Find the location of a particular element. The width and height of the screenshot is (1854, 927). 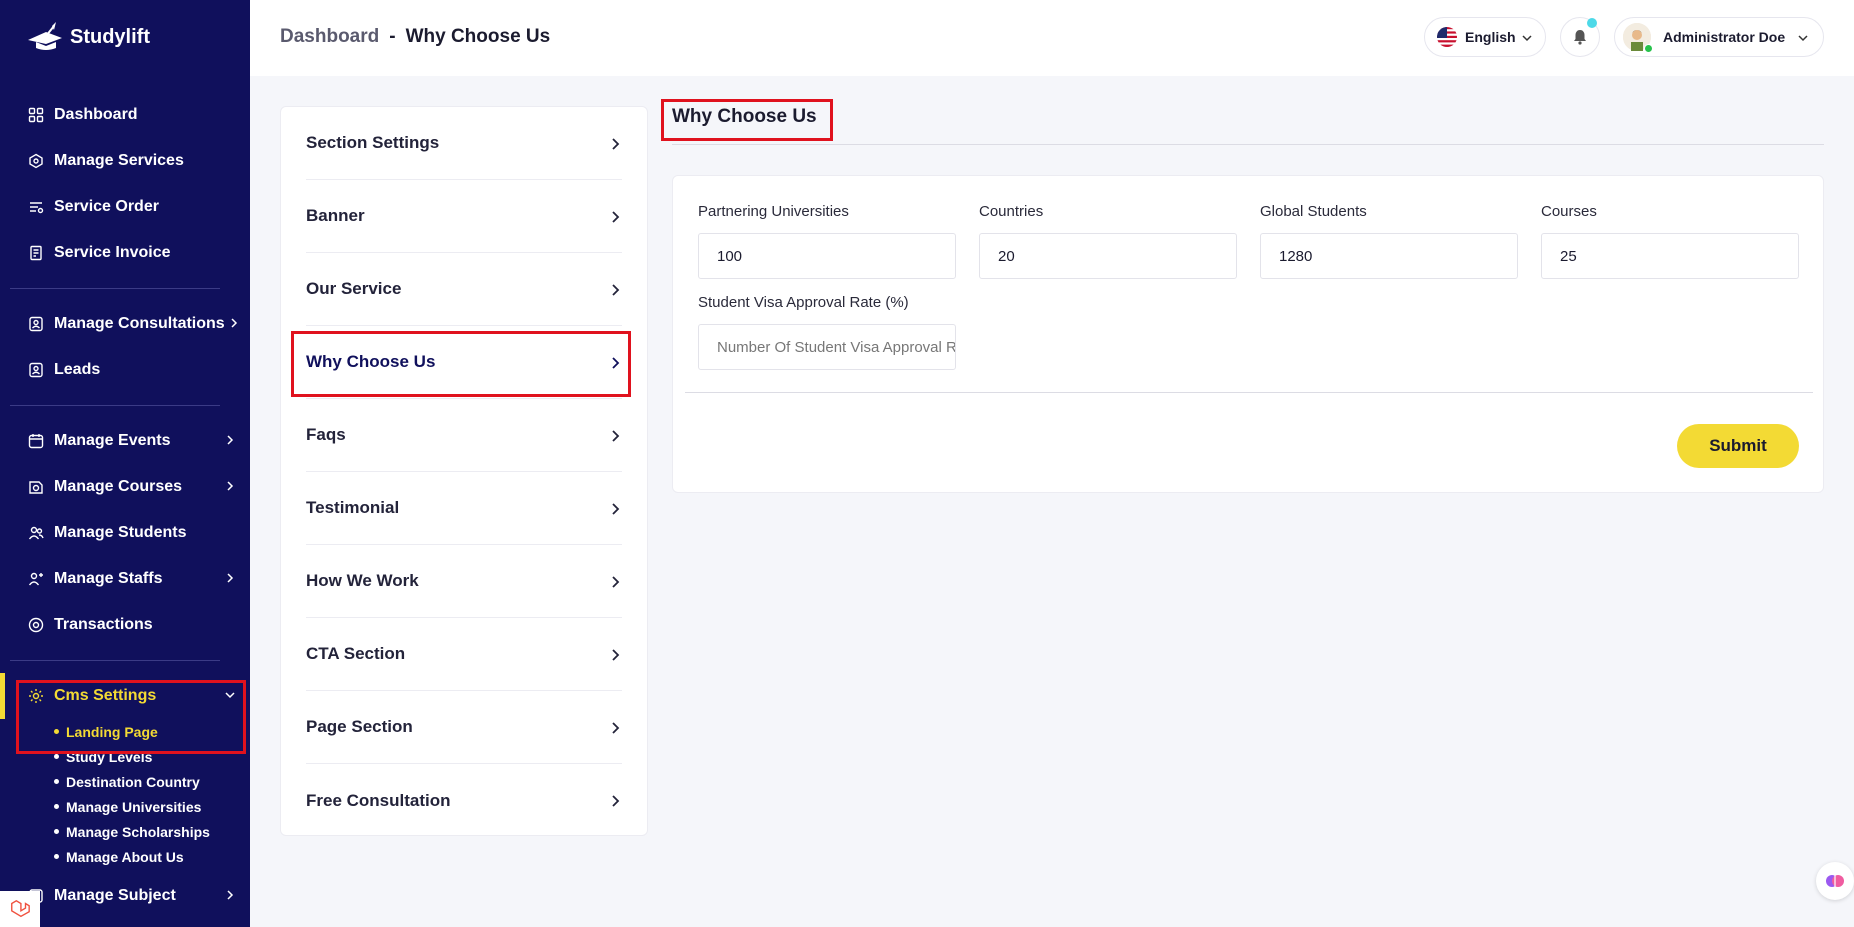

settings-menu-item: Page Section is located at coordinates (464, 727).